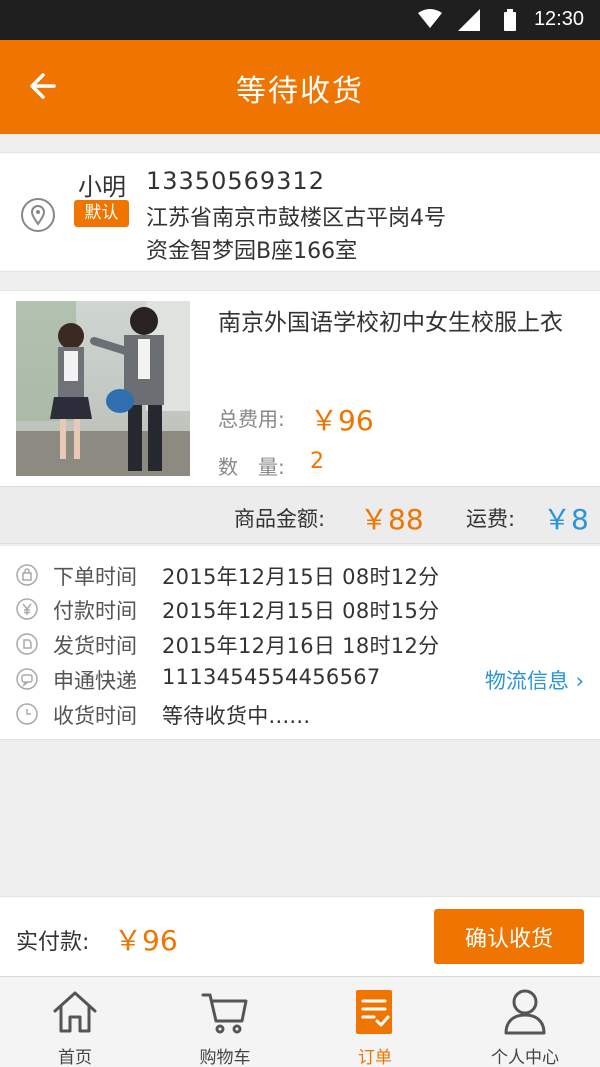 The width and height of the screenshot is (600, 1067). I want to click on status-bar: 12:30, so click(300, 20).